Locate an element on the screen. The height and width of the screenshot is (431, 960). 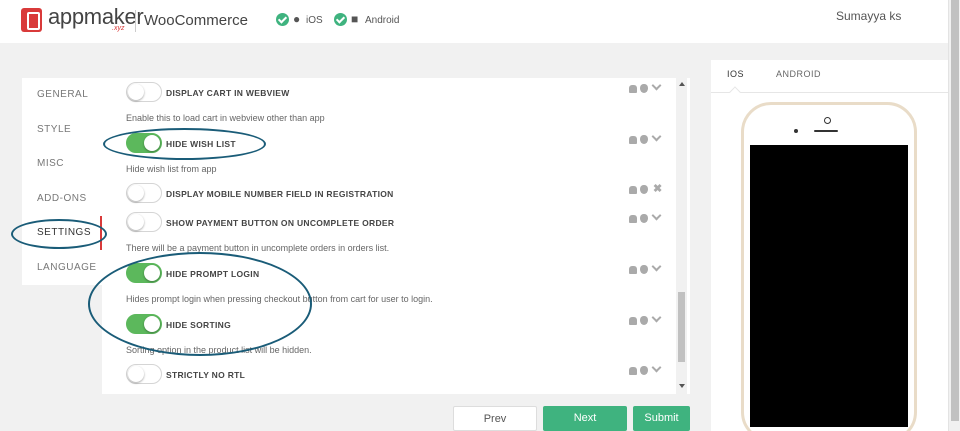
tab-android: ANDROID is located at coordinates (798, 74).